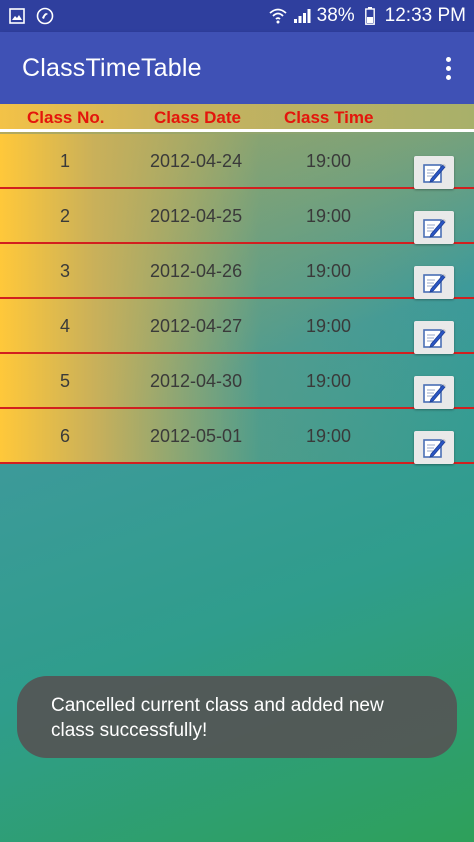 The width and height of the screenshot is (474, 842). I want to click on signal-icon, so click(302, 16).